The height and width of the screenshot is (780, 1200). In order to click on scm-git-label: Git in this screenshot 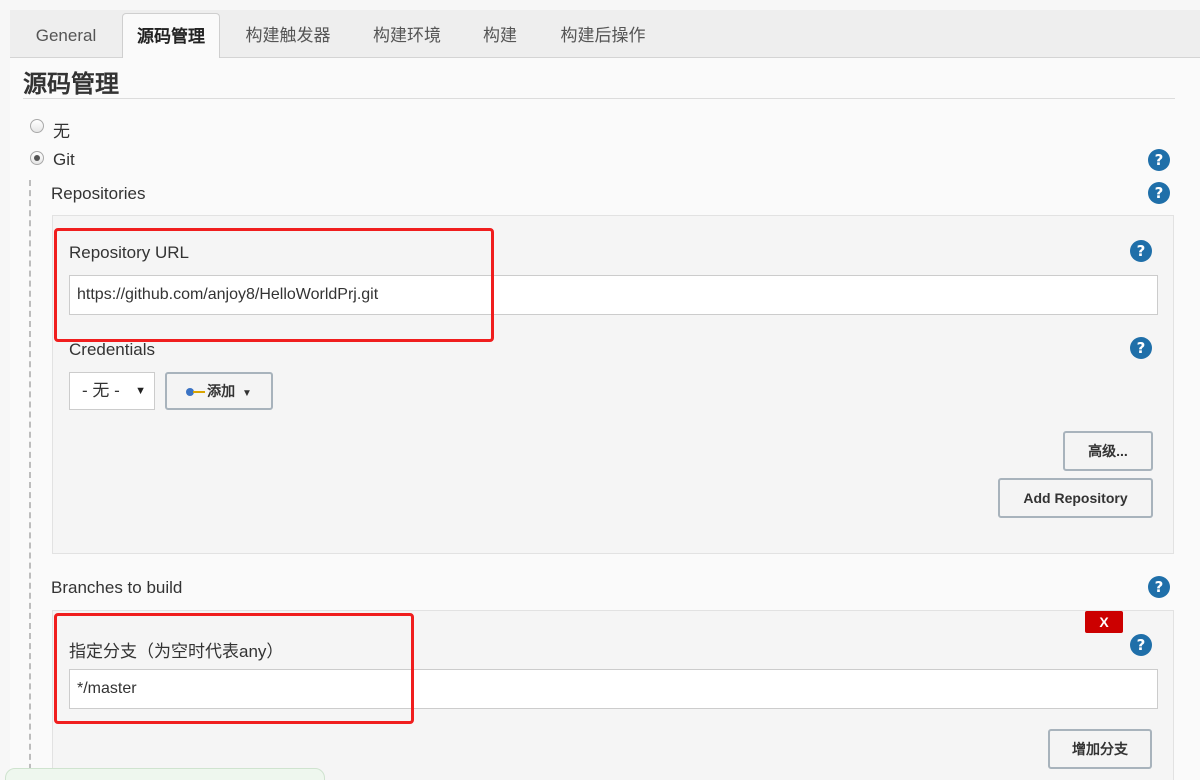, I will do `click(64, 159)`.